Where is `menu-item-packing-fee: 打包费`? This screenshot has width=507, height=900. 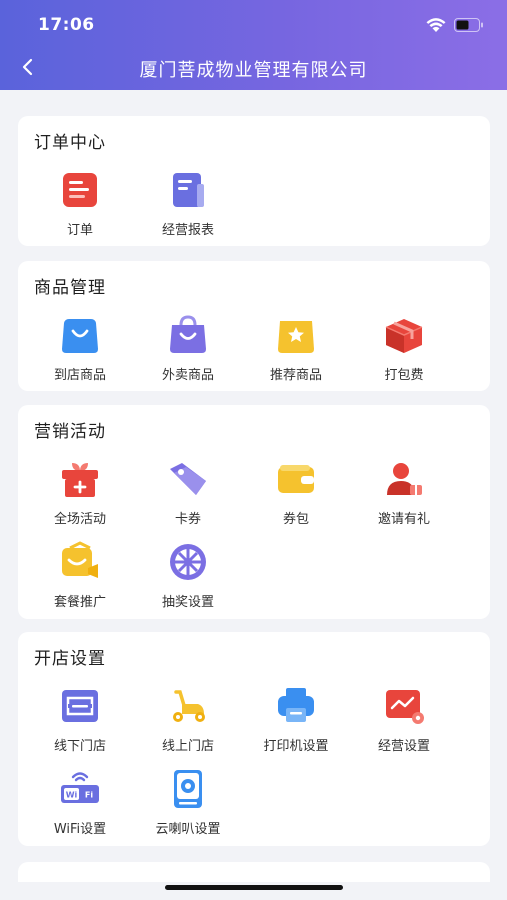 menu-item-packing-fee: 打包费 is located at coordinates (404, 348).